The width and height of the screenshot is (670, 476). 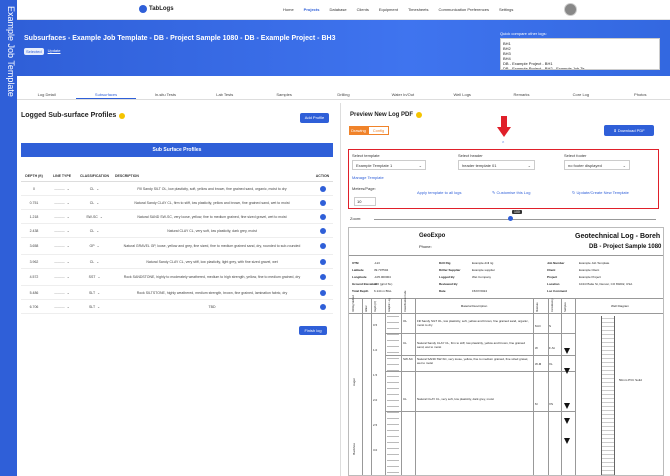 I want to click on info-value: 400 (grnd SL), so click(x=383, y=284).